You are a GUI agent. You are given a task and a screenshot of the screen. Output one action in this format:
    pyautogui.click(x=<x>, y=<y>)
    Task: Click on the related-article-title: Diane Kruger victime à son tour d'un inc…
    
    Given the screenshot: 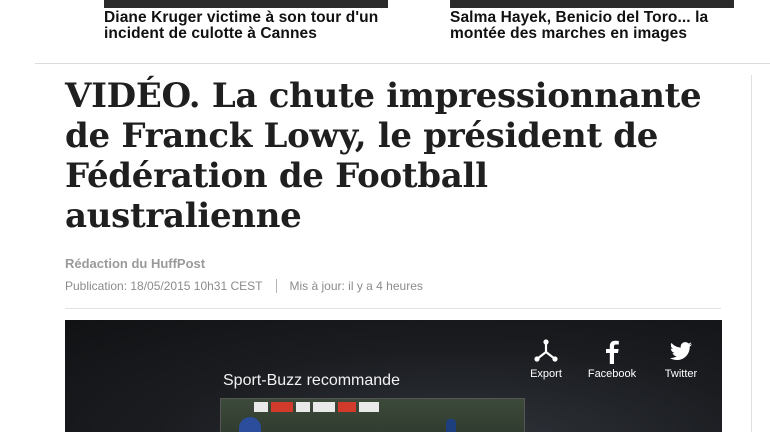 What is the action you would take?
    pyautogui.click(x=254, y=26)
    